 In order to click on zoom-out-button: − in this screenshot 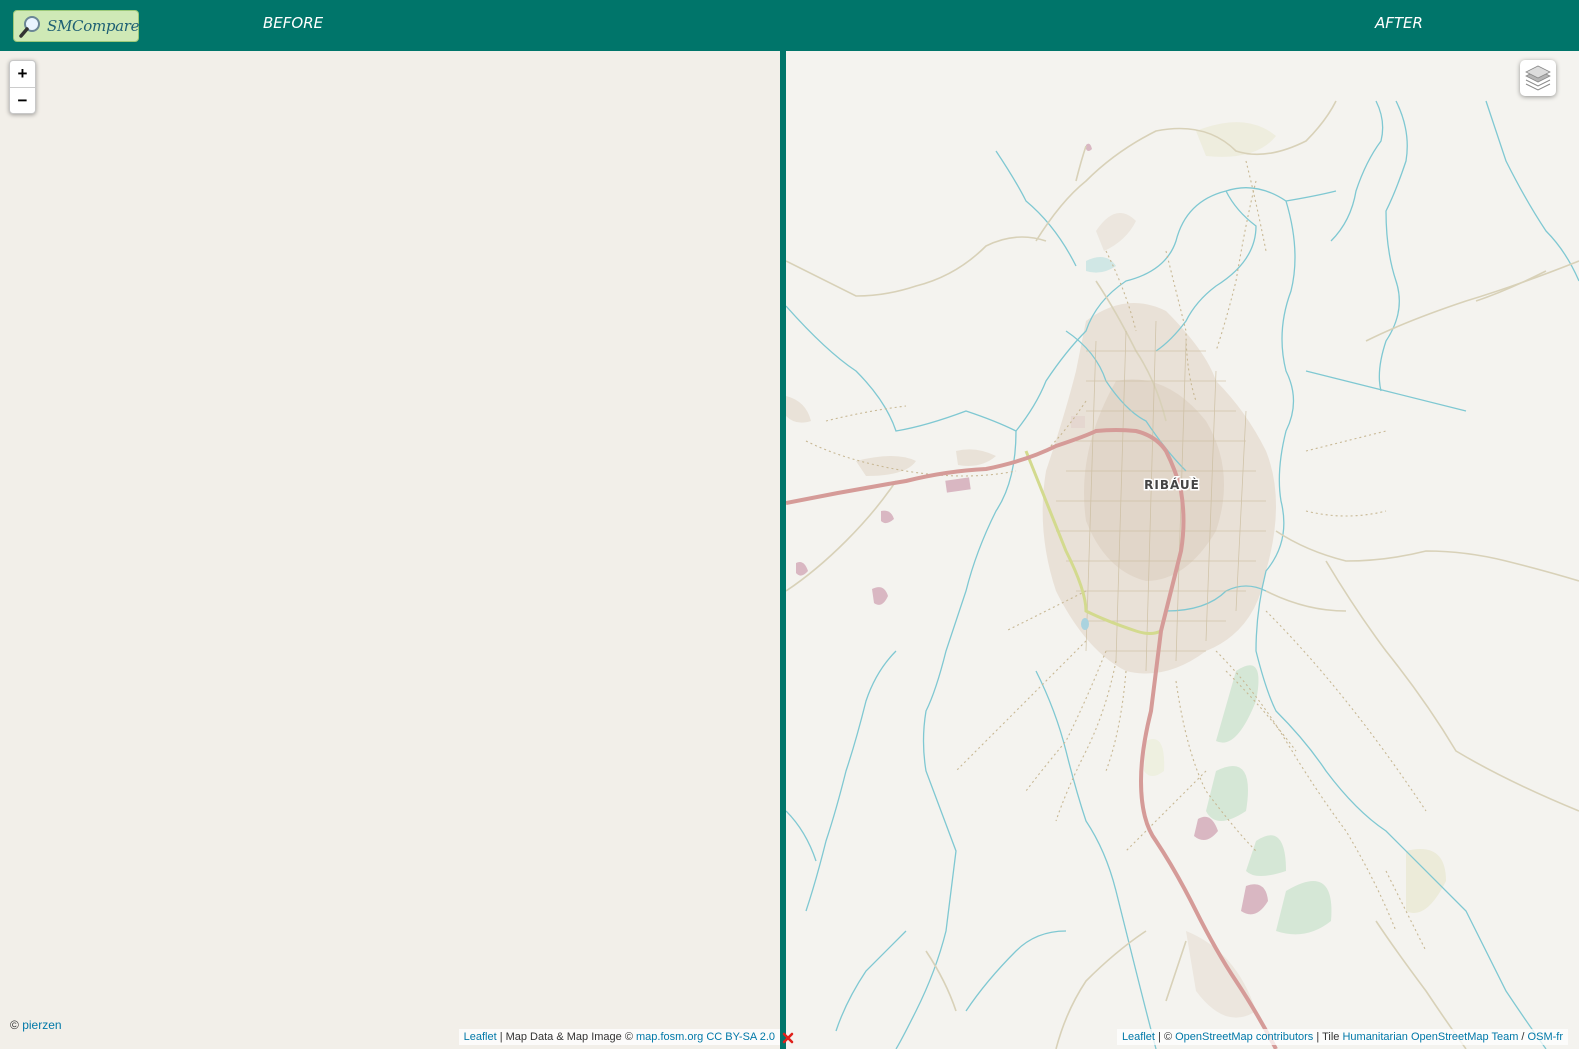, I will do `click(22, 101)`.